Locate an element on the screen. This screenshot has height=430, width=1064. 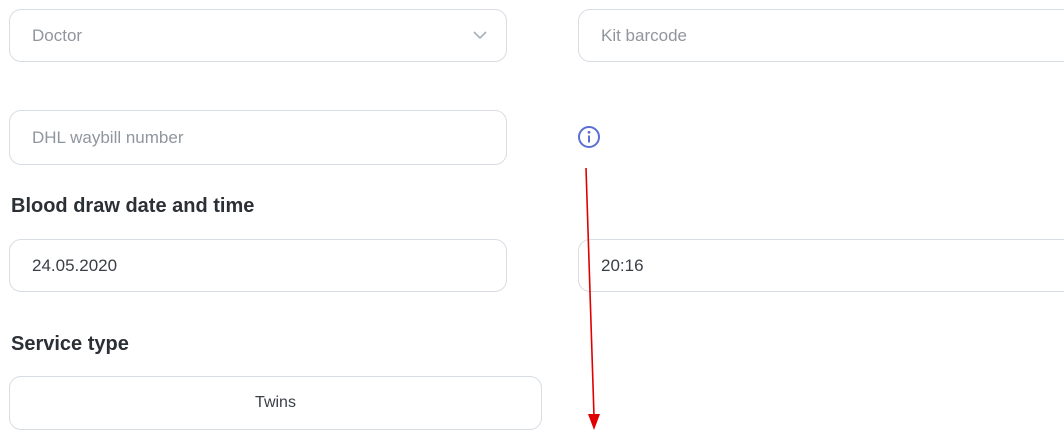
blood-draw-time-input: 20:16 is located at coordinates (821, 265).